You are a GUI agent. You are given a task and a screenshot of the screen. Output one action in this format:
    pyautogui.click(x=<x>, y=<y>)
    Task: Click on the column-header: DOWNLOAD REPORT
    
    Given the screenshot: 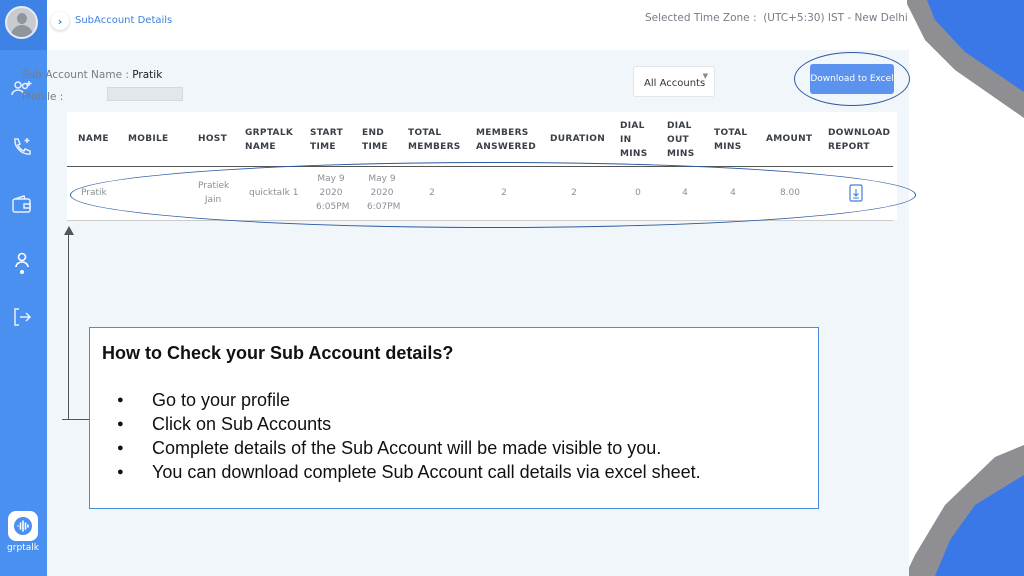 What is the action you would take?
    pyautogui.click(x=859, y=140)
    